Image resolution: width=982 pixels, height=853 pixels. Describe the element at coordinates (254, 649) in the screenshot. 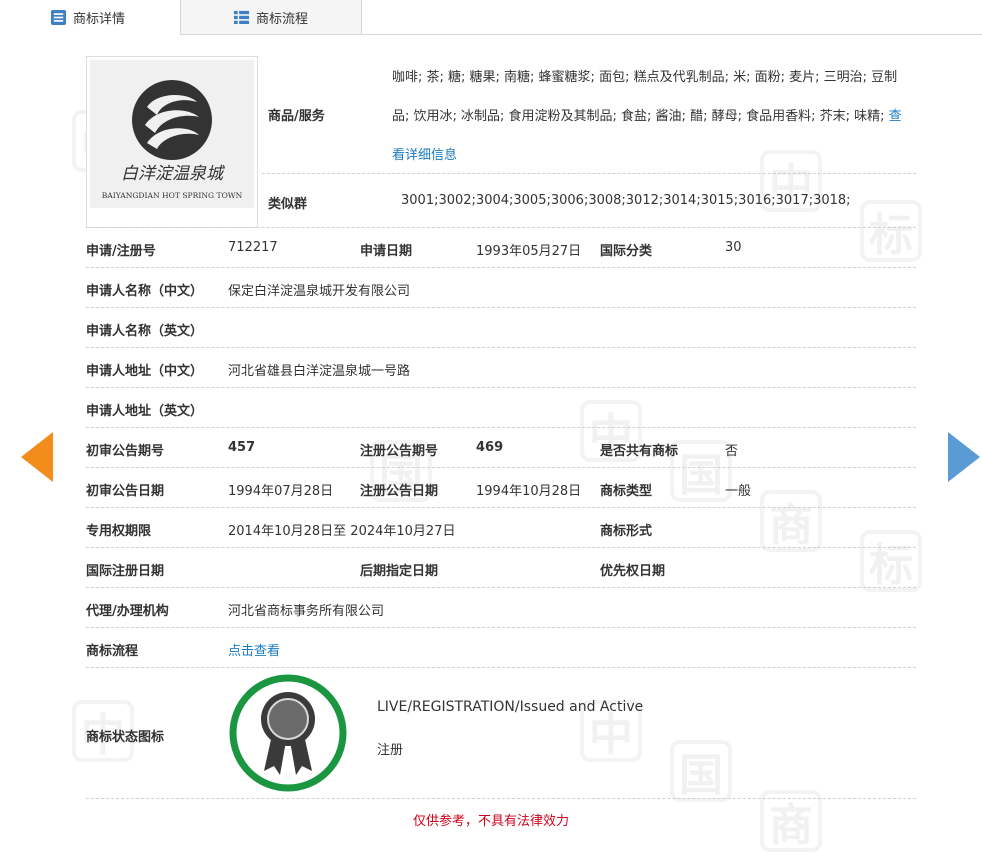

I see `view-flow-link: 点击查看` at that location.